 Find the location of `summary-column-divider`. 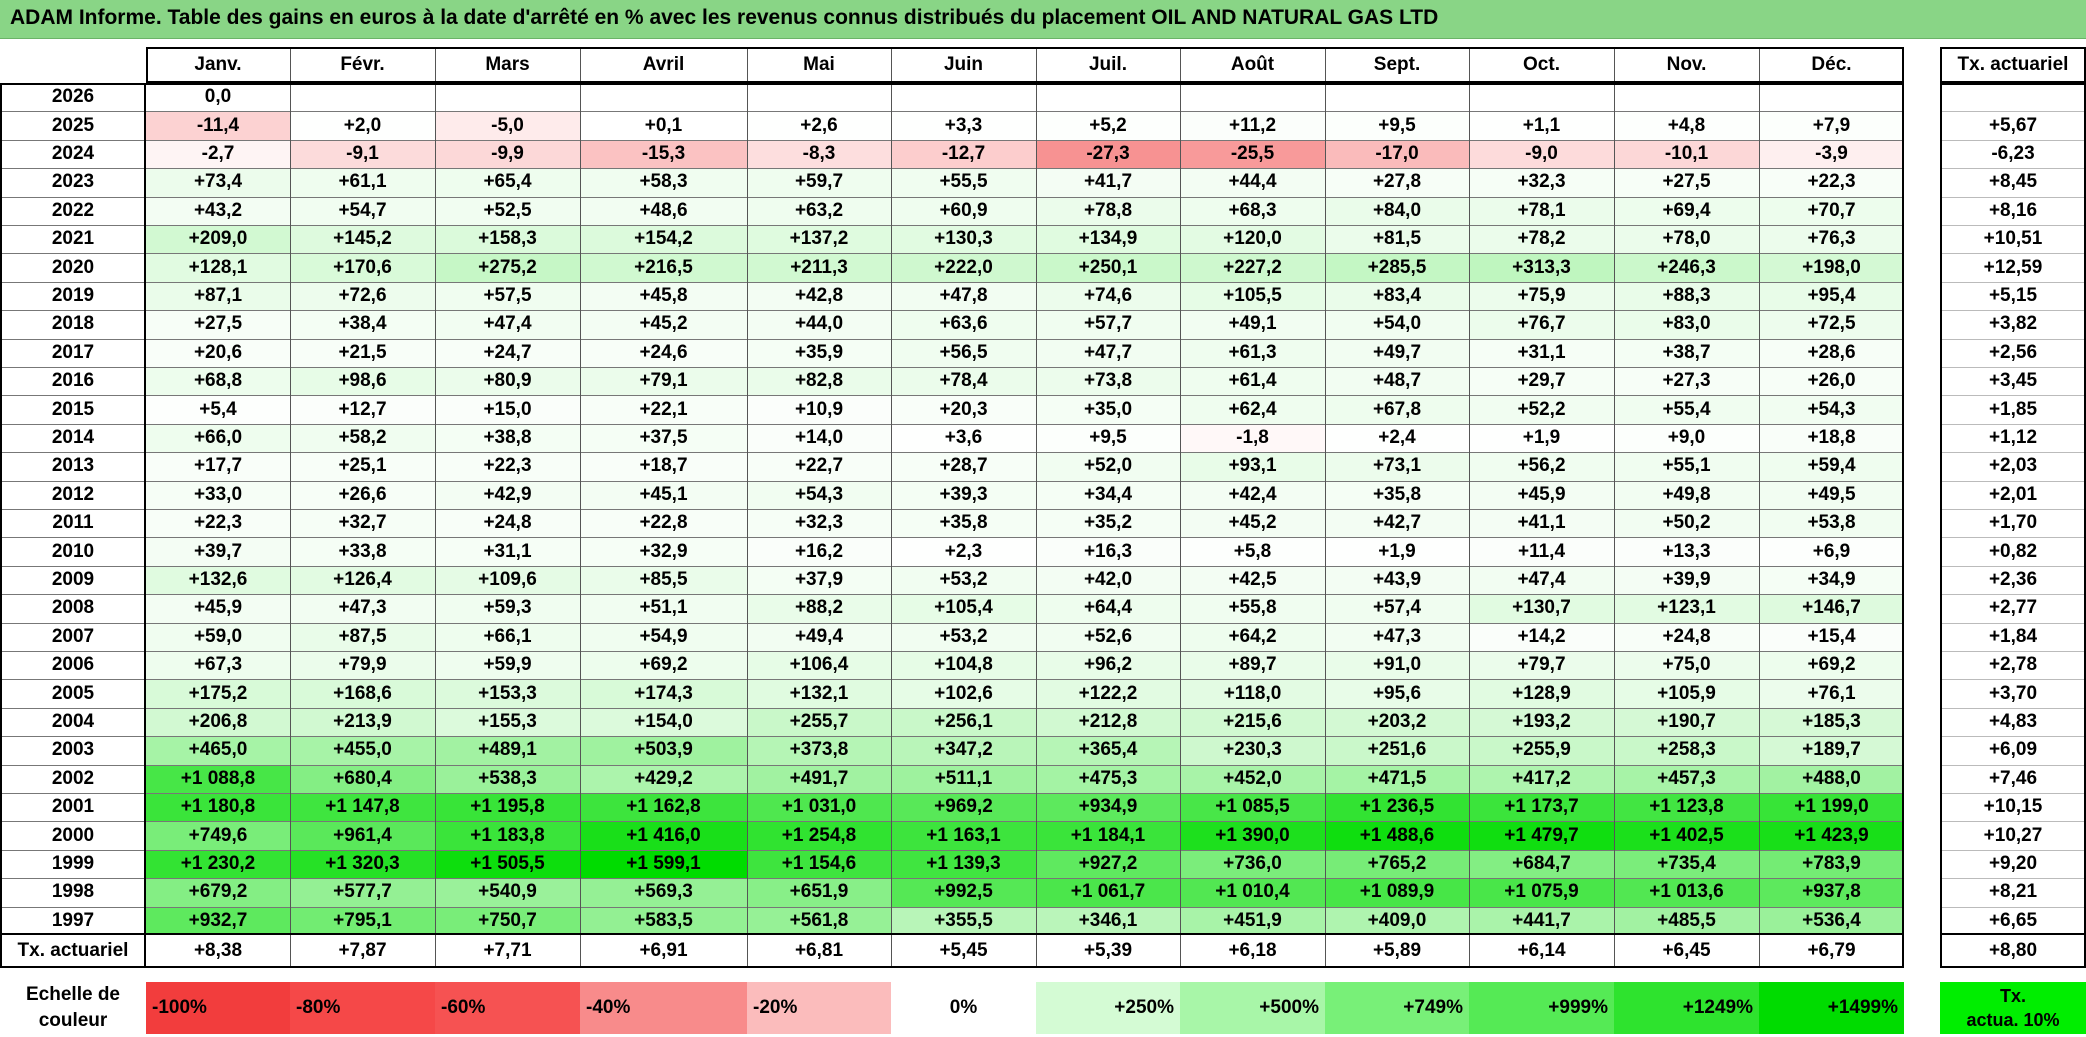

summary-column-divider is located at coordinates (1036, 950).